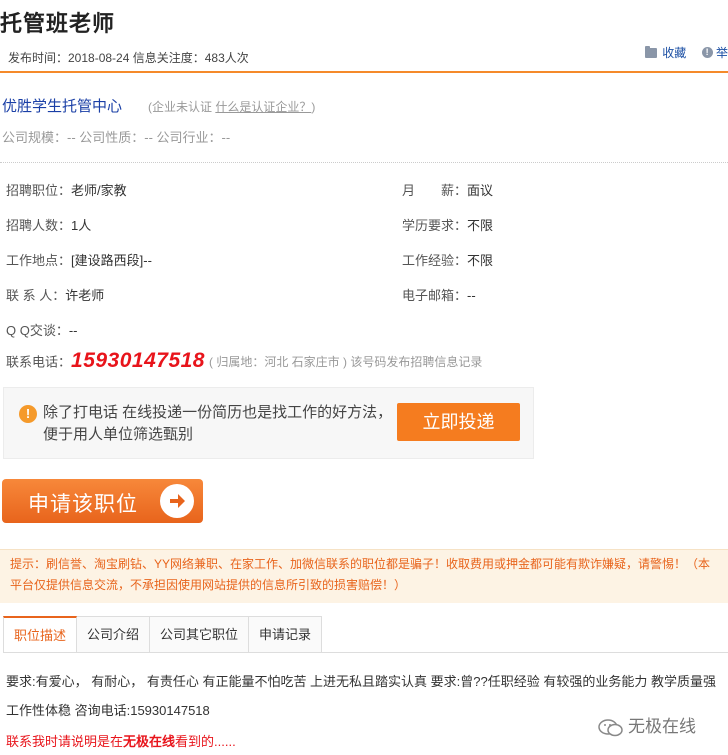  I want to click on header-actions: 收藏 ! 举, so click(686, 52).